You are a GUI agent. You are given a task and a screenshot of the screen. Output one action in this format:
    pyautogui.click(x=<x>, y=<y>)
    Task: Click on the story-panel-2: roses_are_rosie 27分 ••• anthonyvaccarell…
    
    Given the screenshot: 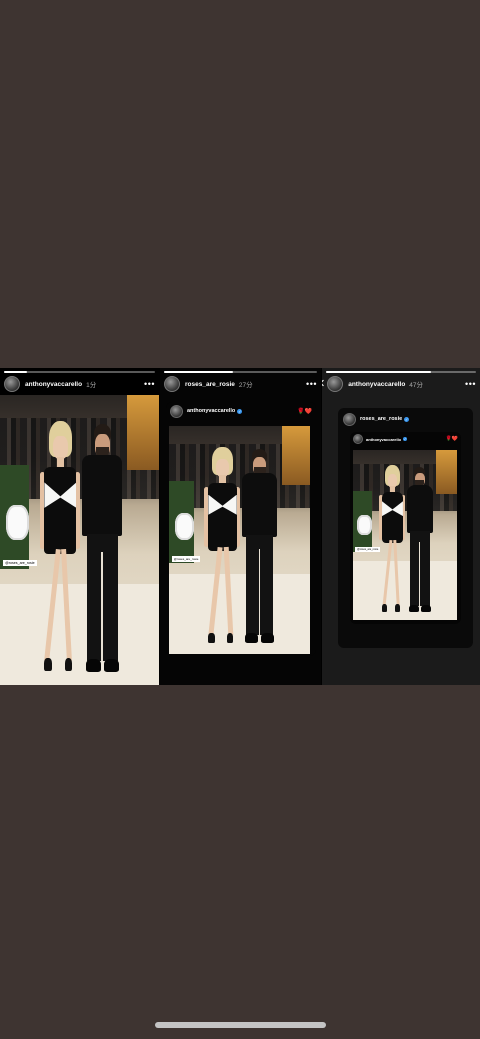 What is the action you would take?
    pyautogui.click(x=240, y=526)
    